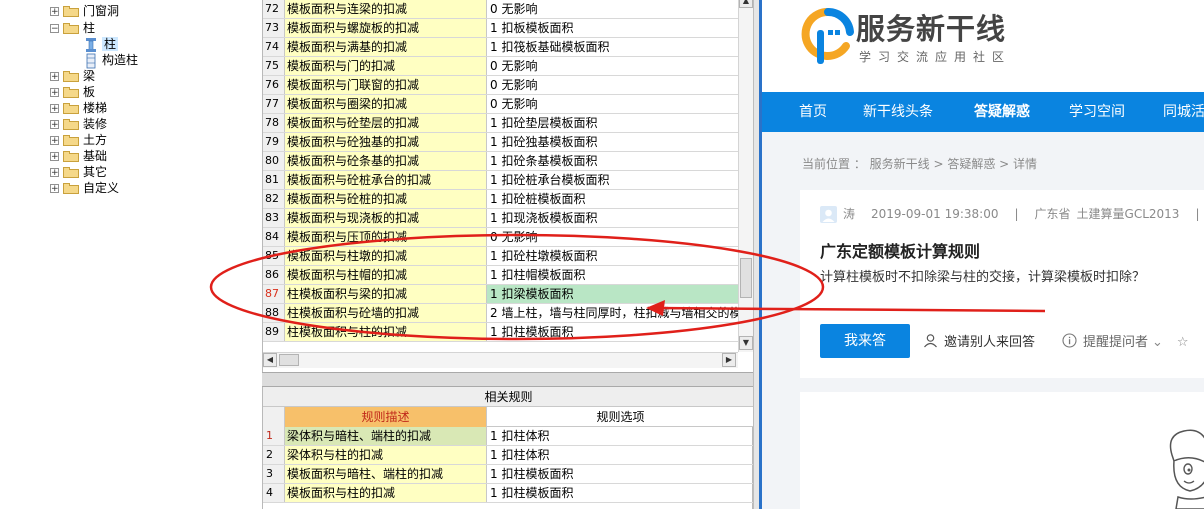 The width and height of the screenshot is (1204, 509). What do you see at coordinates (612, 218) in the screenshot?
I see `rule-option-cell: 1 扣现浇板模板面积` at bounding box center [612, 218].